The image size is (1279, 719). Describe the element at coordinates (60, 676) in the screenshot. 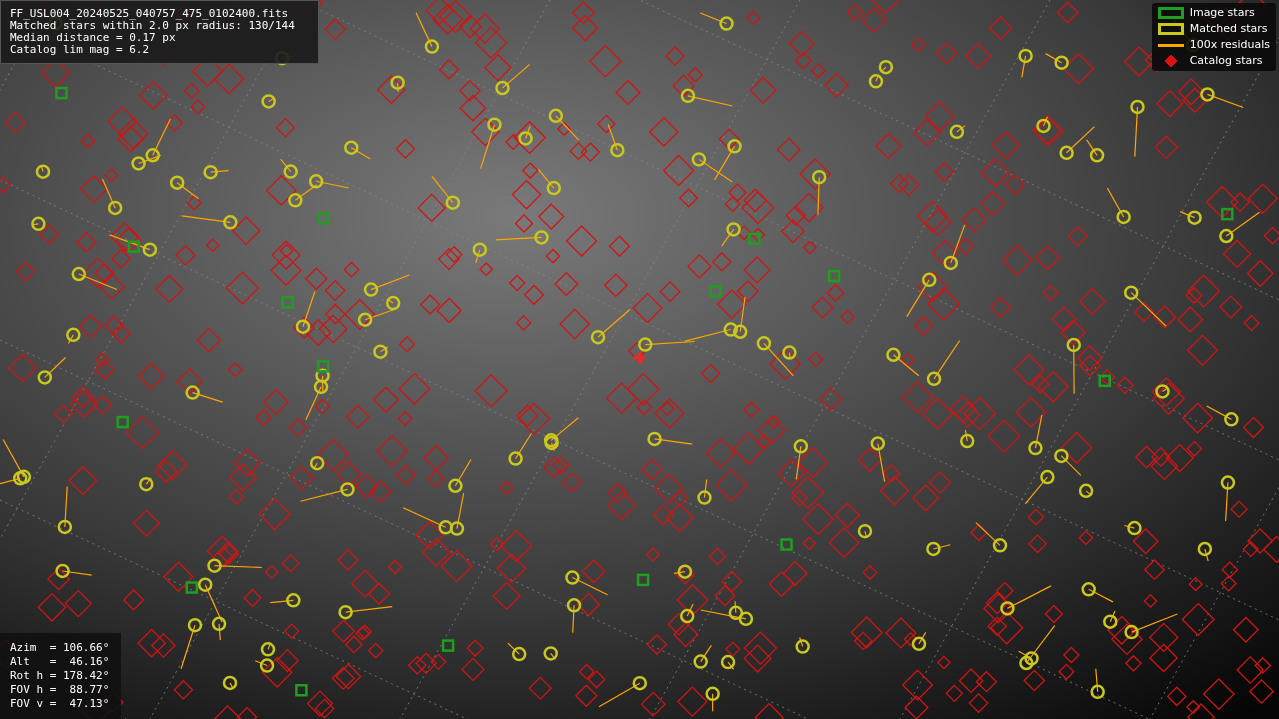

I see `pointing-text: Rot h = 178.42°` at that location.